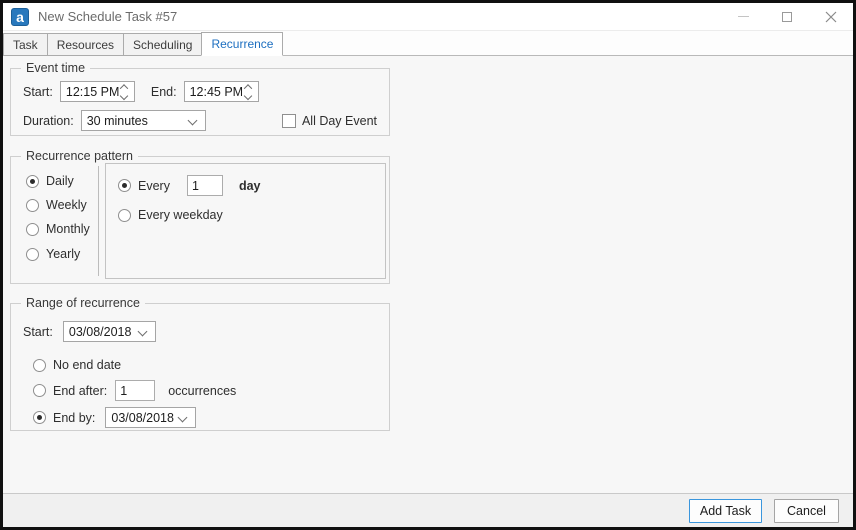 Image resolution: width=856 pixels, height=530 pixels. I want to click on yearly-label: Yearly, so click(63, 254).